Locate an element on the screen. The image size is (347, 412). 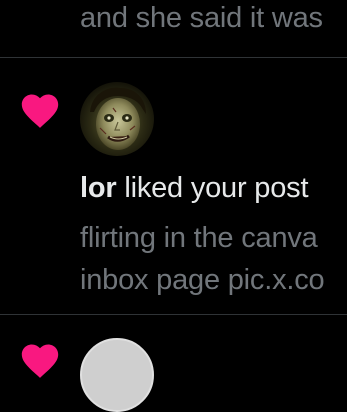
avatar-image is located at coordinates (117, 119).